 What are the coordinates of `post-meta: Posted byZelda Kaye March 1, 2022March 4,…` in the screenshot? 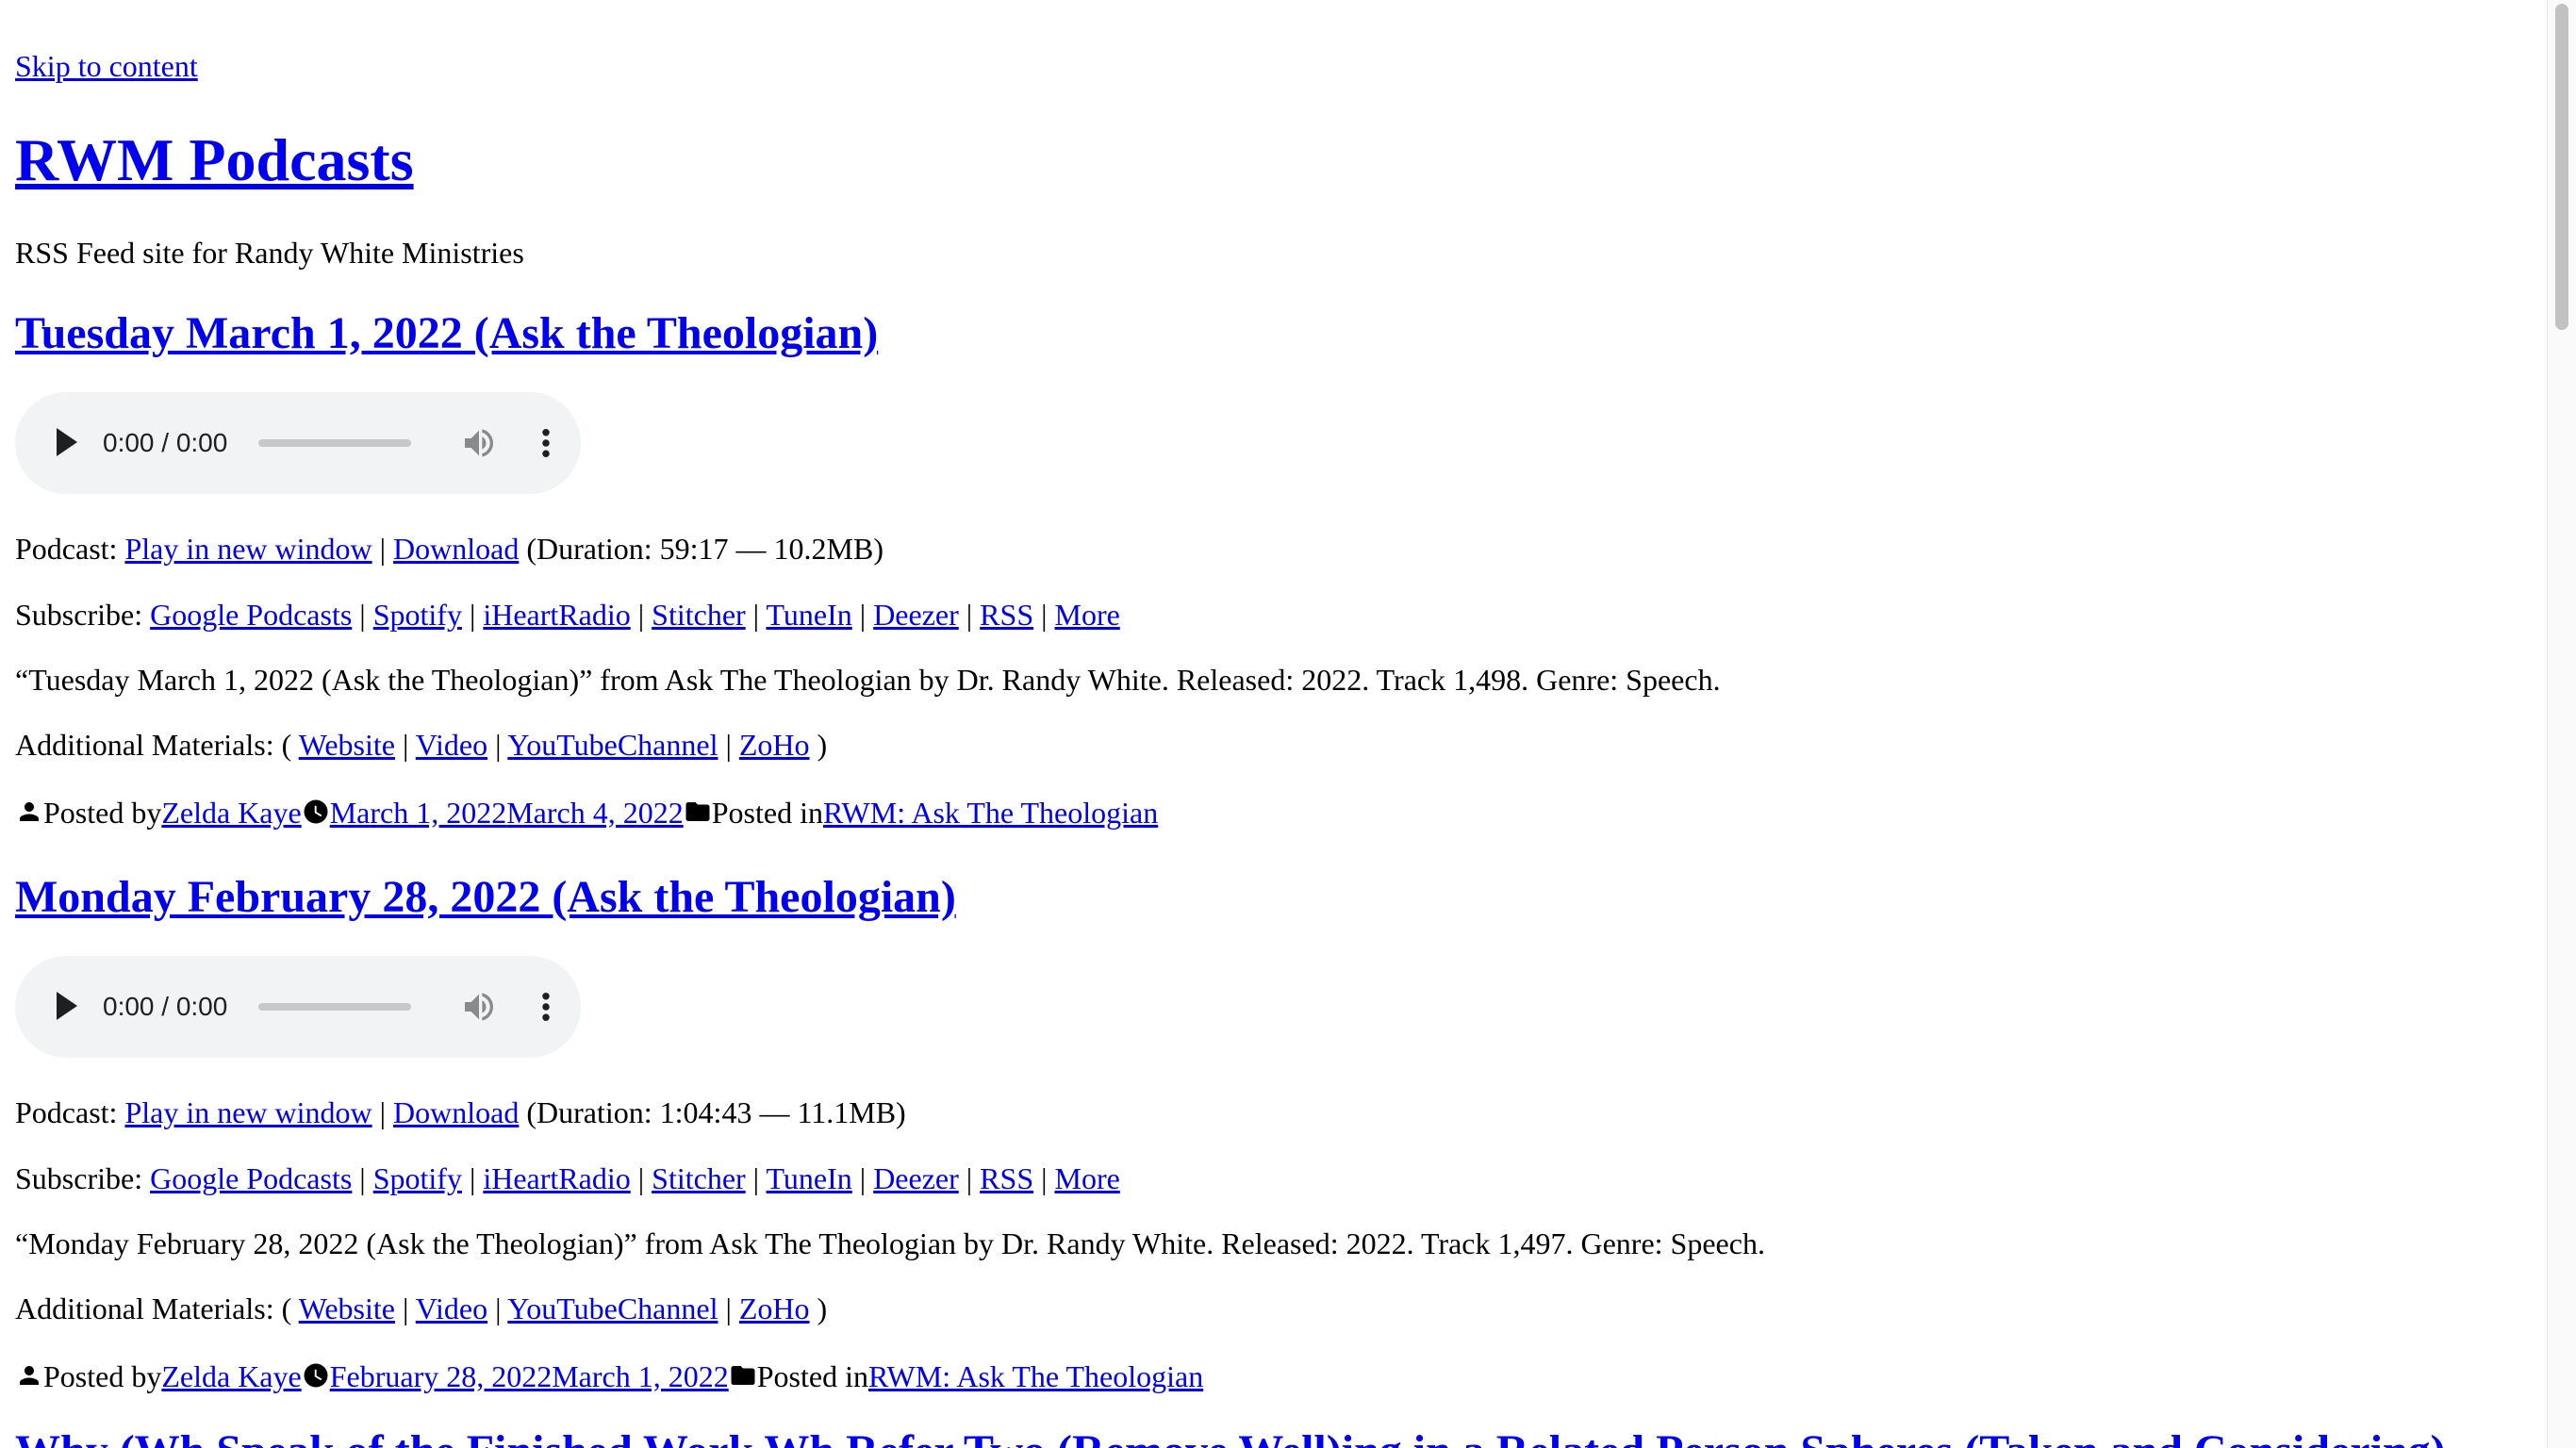 It's located at (586, 812).